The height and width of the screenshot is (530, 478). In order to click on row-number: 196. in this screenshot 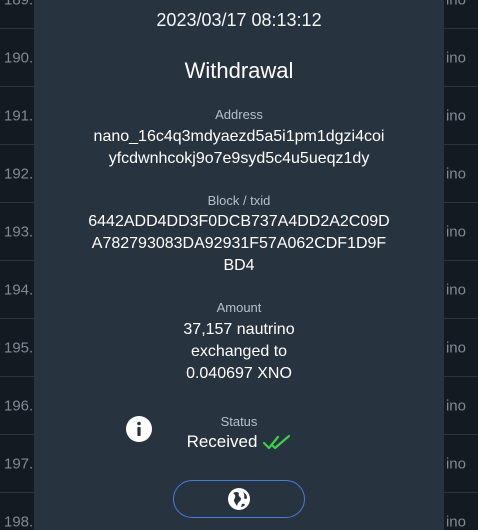, I will do `click(19, 405)`.